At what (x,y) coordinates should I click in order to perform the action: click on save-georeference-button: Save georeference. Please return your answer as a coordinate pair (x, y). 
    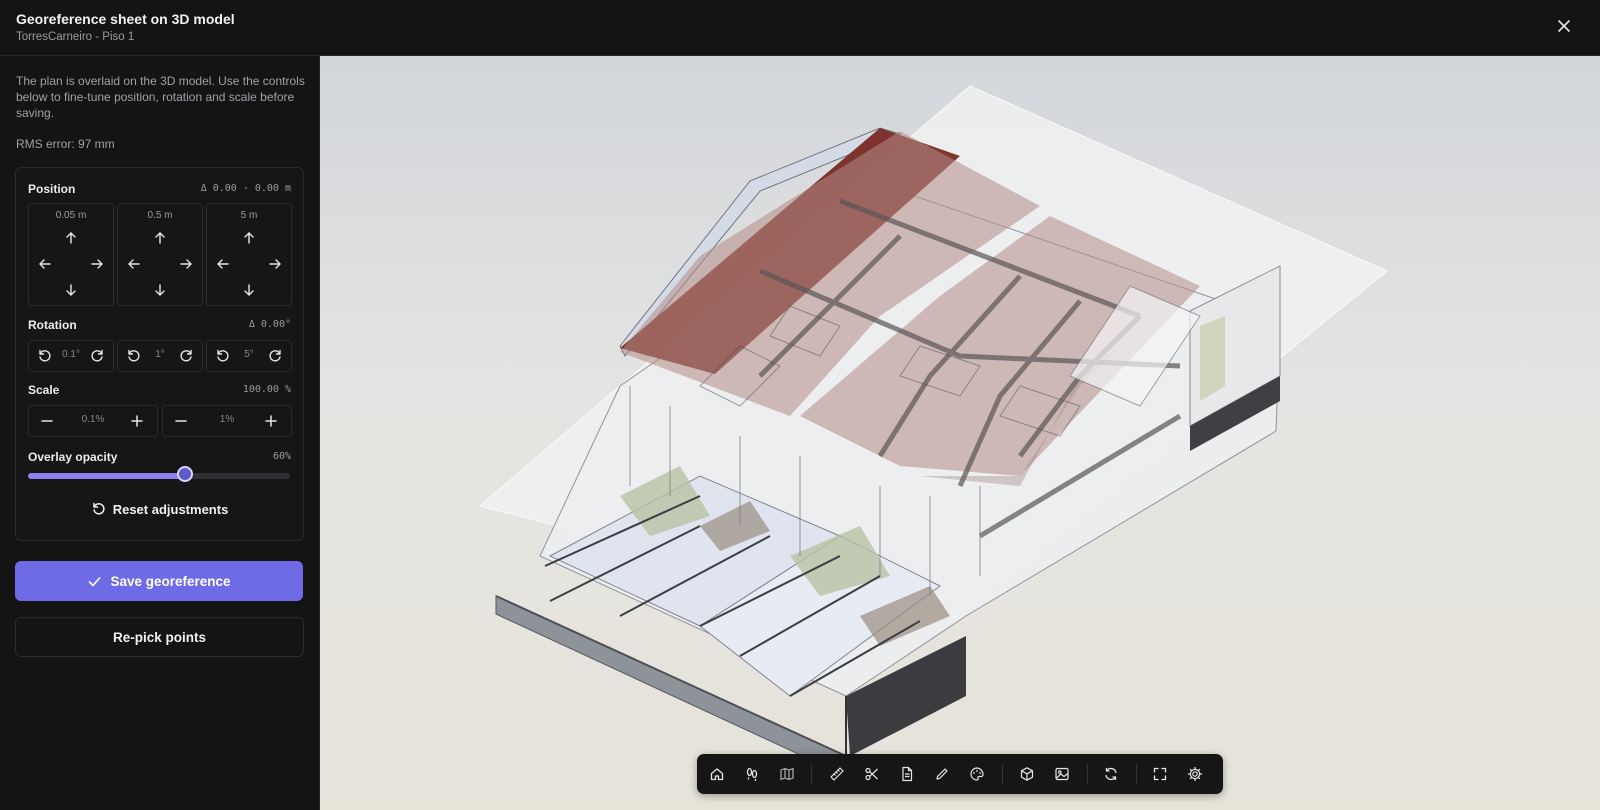
    Looking at the image, I should click on (159, 581).